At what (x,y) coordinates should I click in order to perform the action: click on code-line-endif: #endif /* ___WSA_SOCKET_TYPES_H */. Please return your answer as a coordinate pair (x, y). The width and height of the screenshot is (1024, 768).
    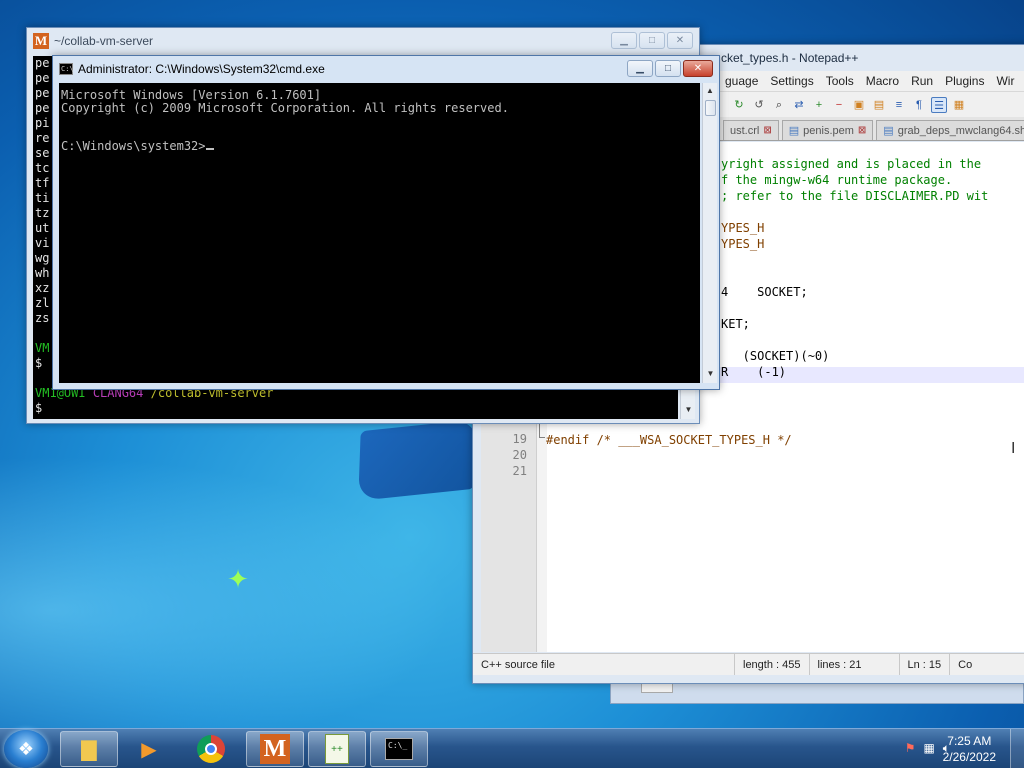
    Looking at the image, I should click on (669, 440).